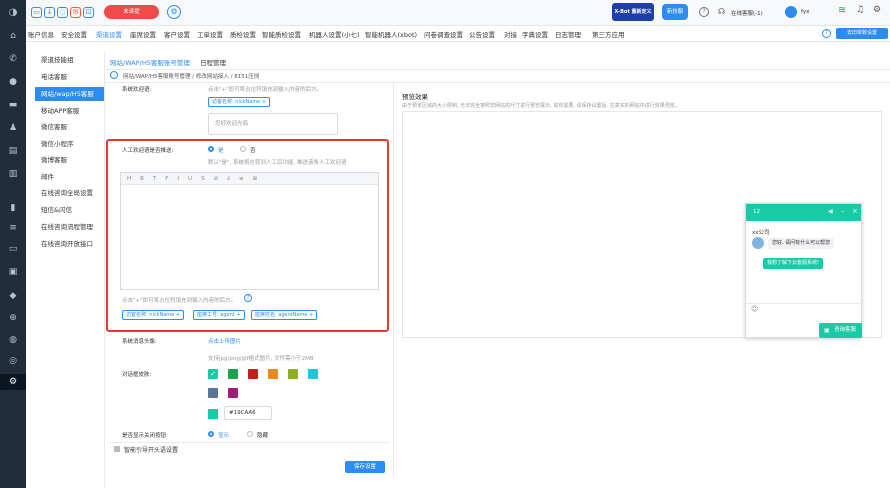 Image resolution: width=890 pixels, height=488 pixels. What do you see at coordinates (70, 177) in the screenshot?
I see `sidebar-item: 邮件` at bounding box center [70, 177].